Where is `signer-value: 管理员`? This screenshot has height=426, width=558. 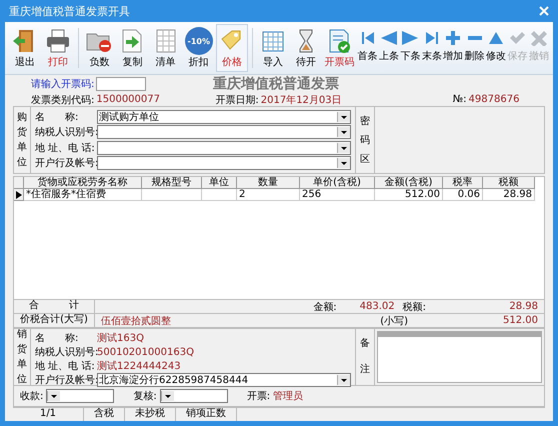
signer-value: 管理员 is located at coordinates (288, 396).